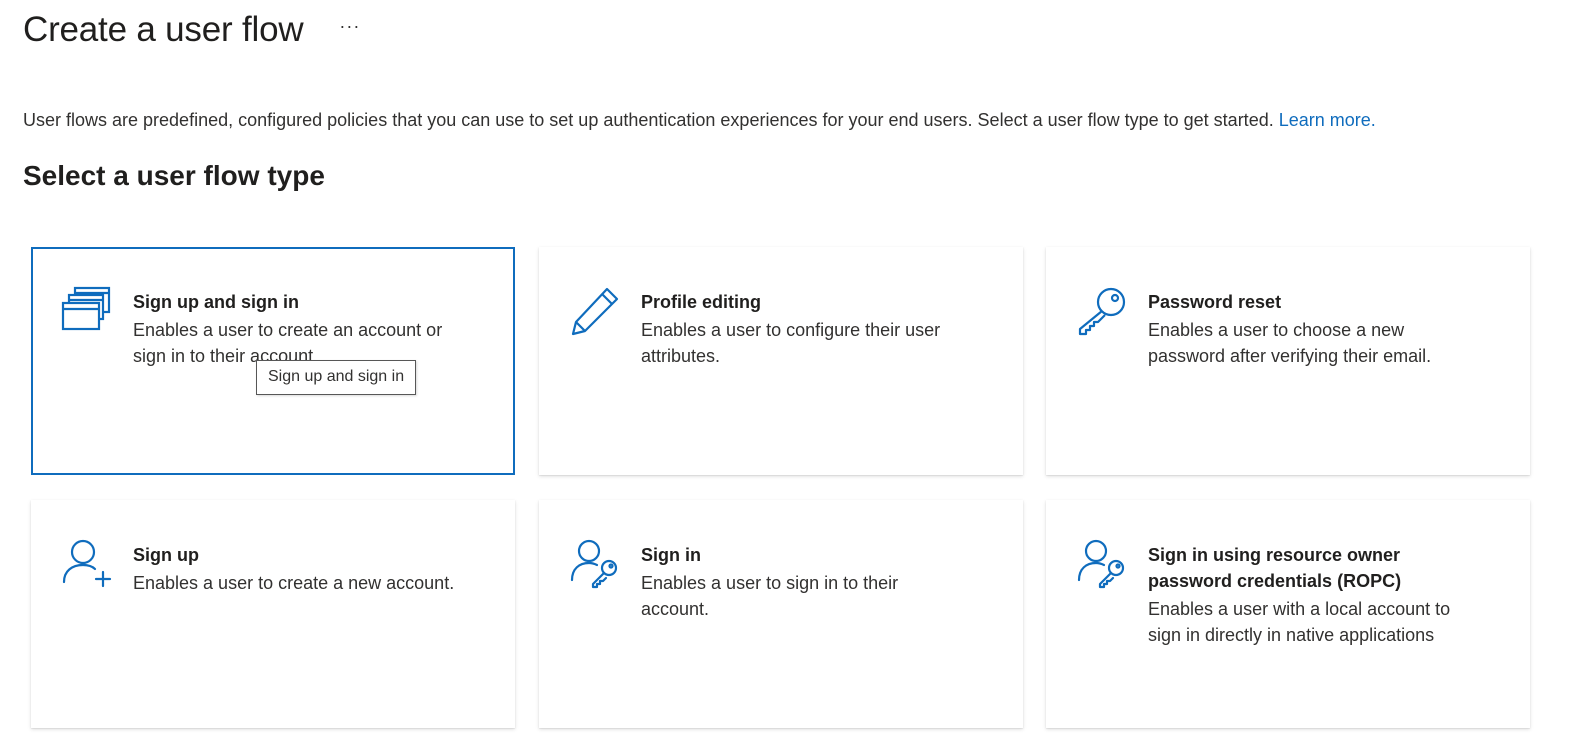 The width and height of the screenshot is (1569, 751). What do you see at coordinates (1215, 302) in the screenshot?
I see `card-title: Password reset` at bounding box center [1215, 302].